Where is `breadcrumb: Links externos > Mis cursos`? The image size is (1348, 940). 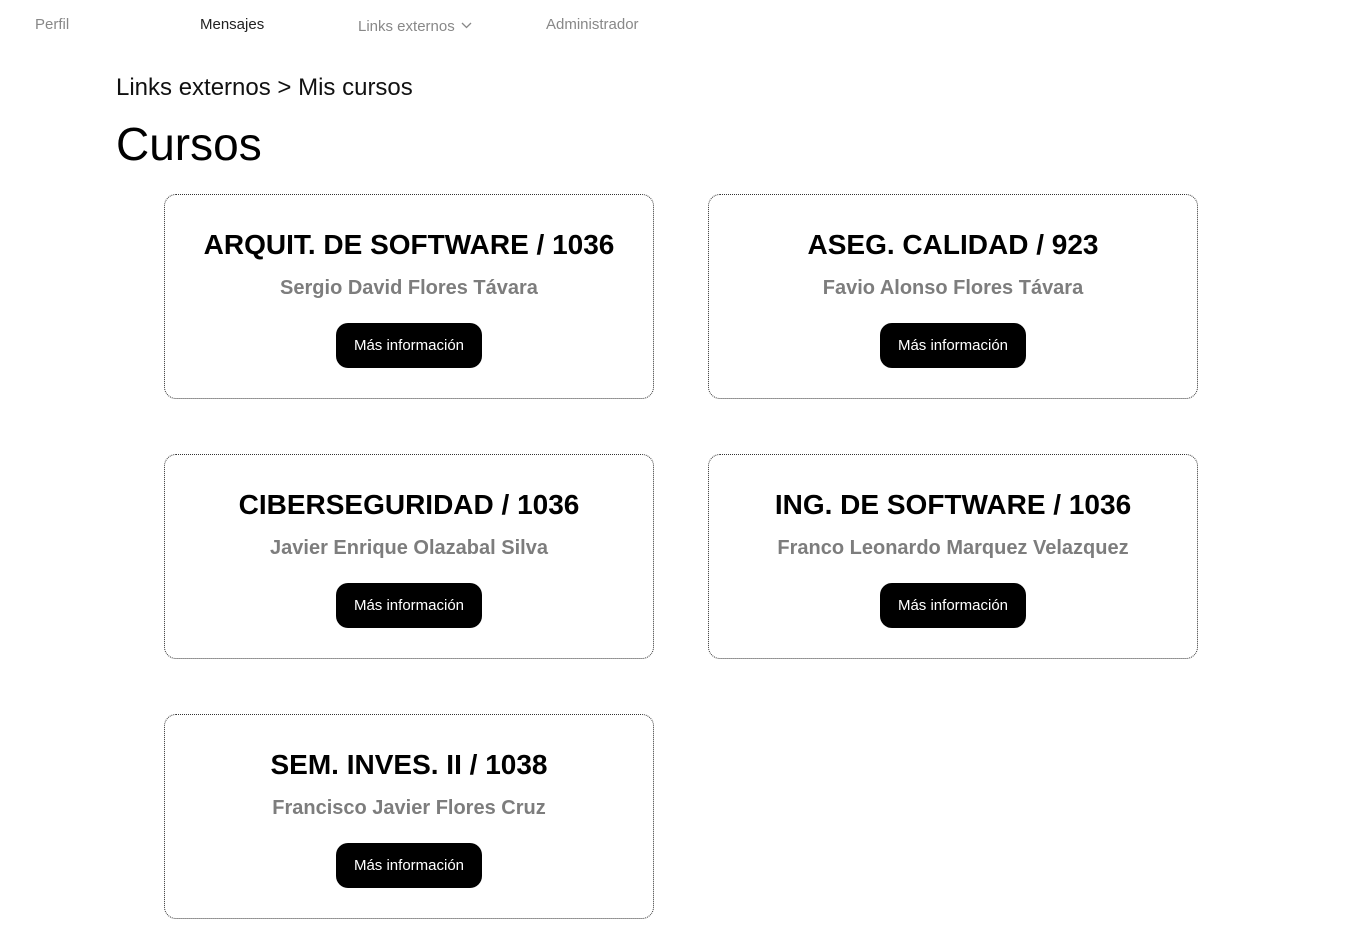 breadcrumb: Links externos > Mis cursos is located at coordinates (264, 87).